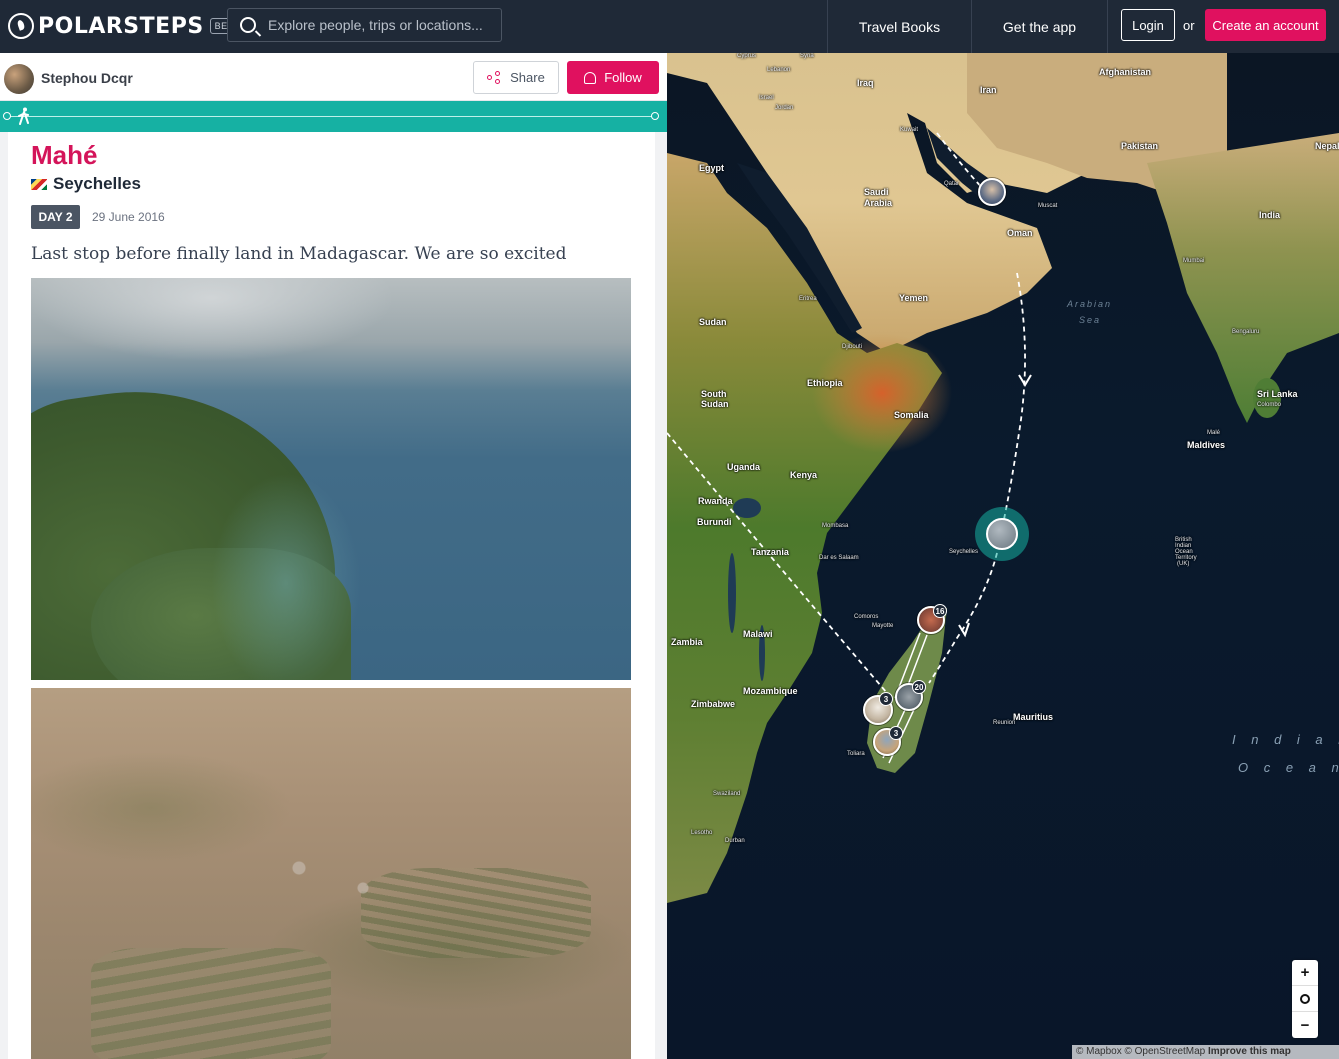  I want to click on zoom-out-button: −, so click(1305, 1025).